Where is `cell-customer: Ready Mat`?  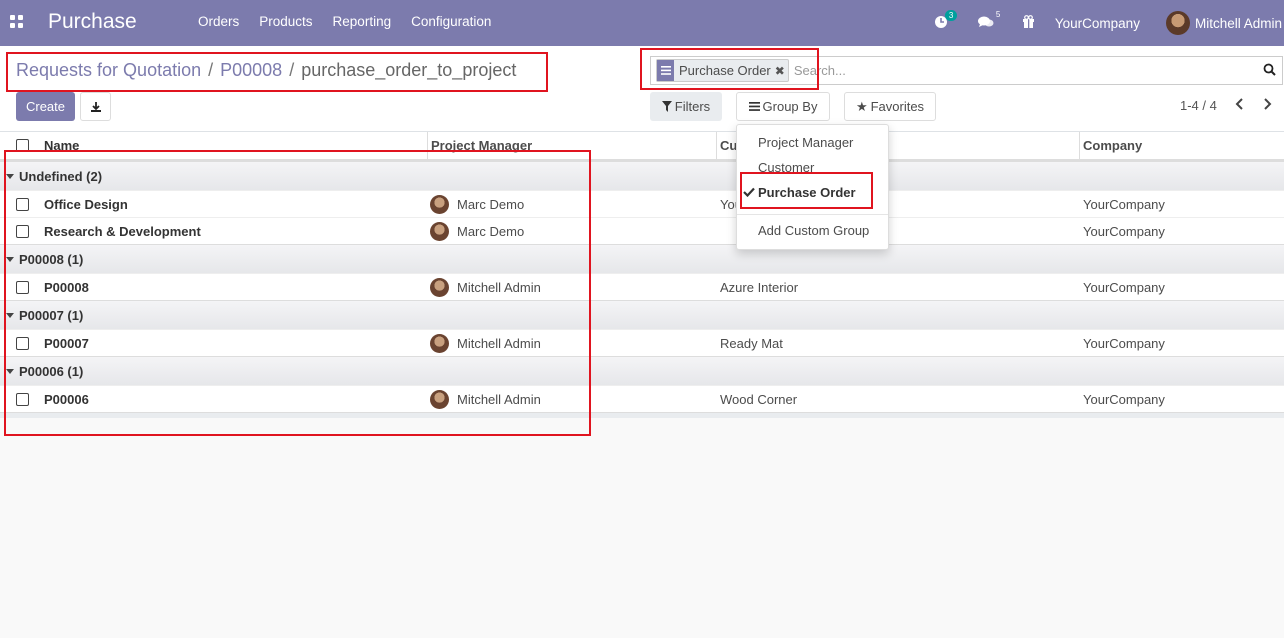 cell-customer: Ready Mat is located at coordinates (751, 343).